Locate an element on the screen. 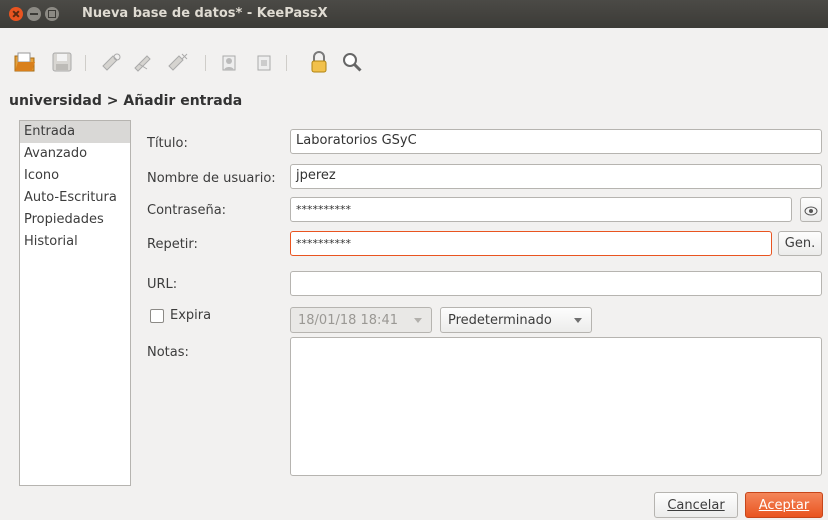  close-window-button is located at coordinates (16, 14).